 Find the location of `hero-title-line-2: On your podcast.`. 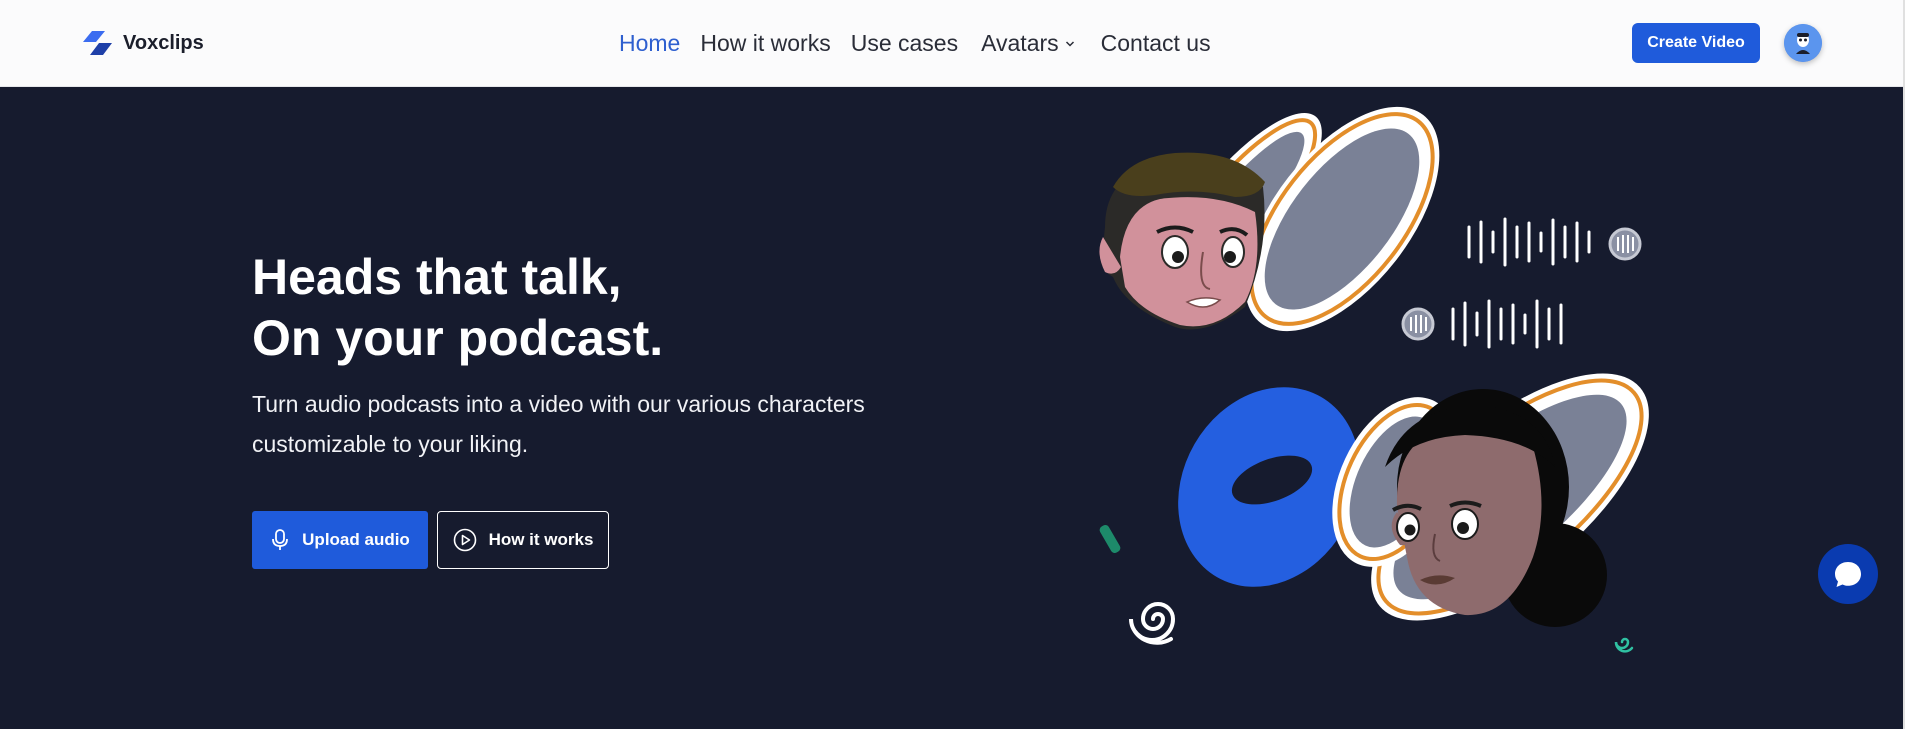

hero-title-line-2: On your podcast. is located at coordinates (458, 338).